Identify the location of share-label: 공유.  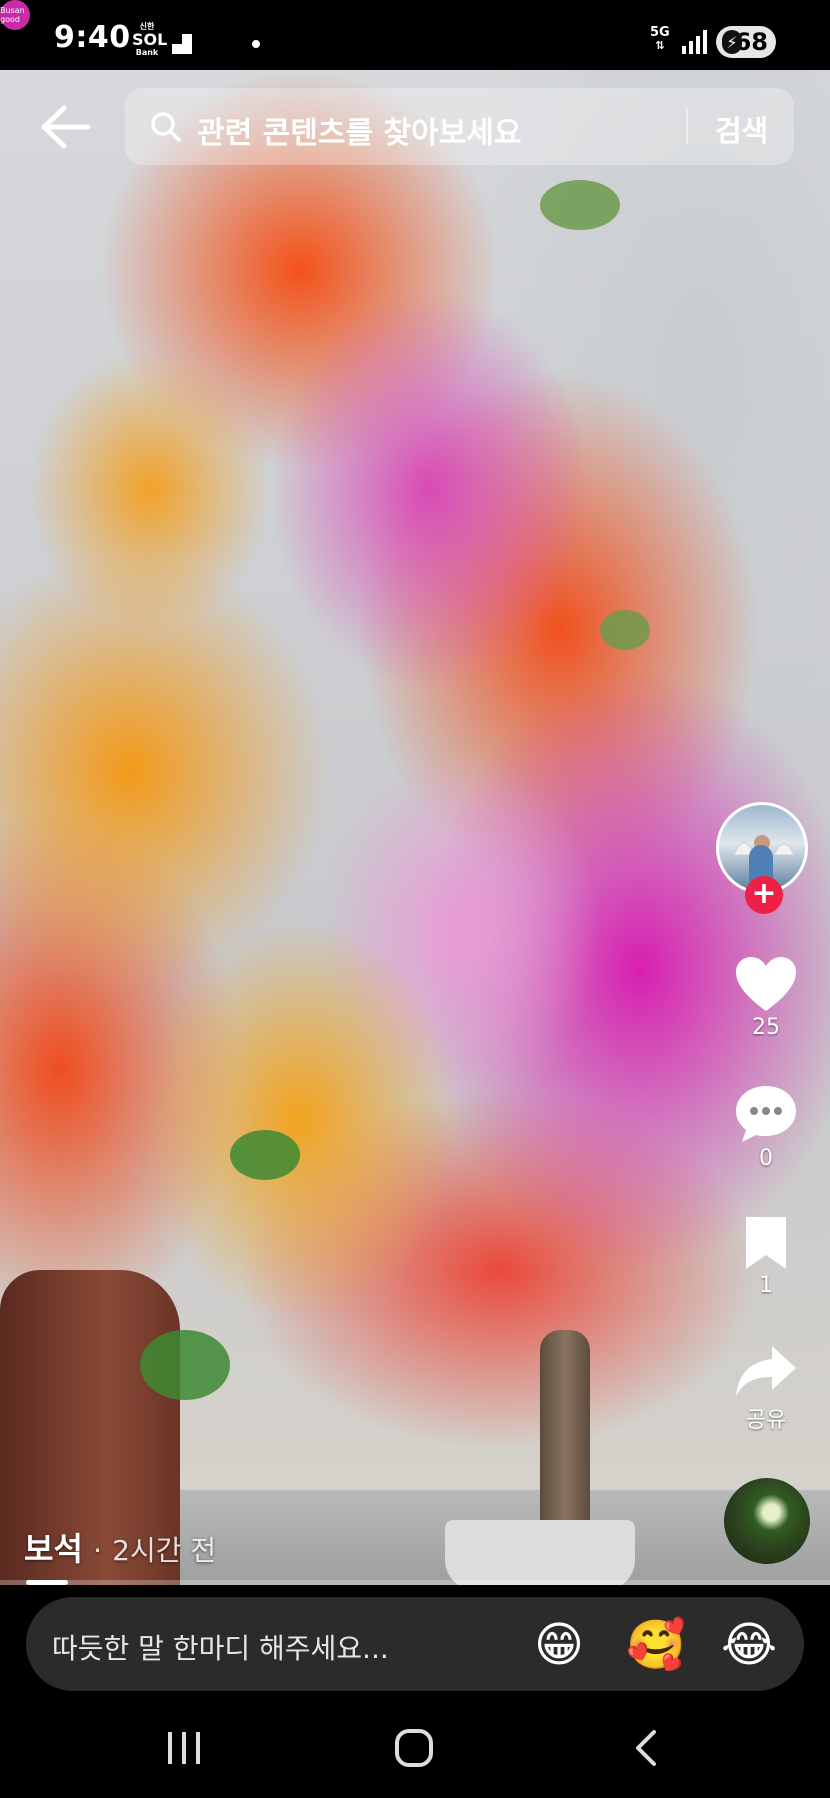
(766, 1420).